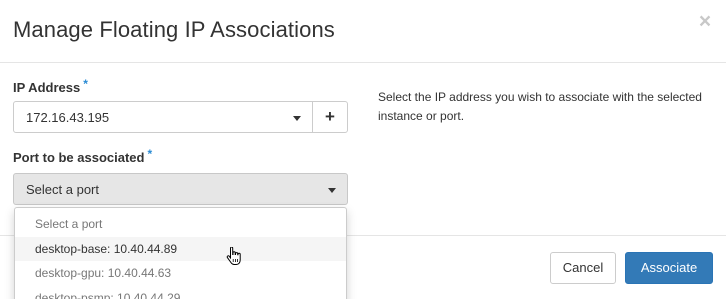  What do you see at coordinates (180, 189) in the screenshot?
I see `port-select: Select a port` at bounding box center [180, 189].